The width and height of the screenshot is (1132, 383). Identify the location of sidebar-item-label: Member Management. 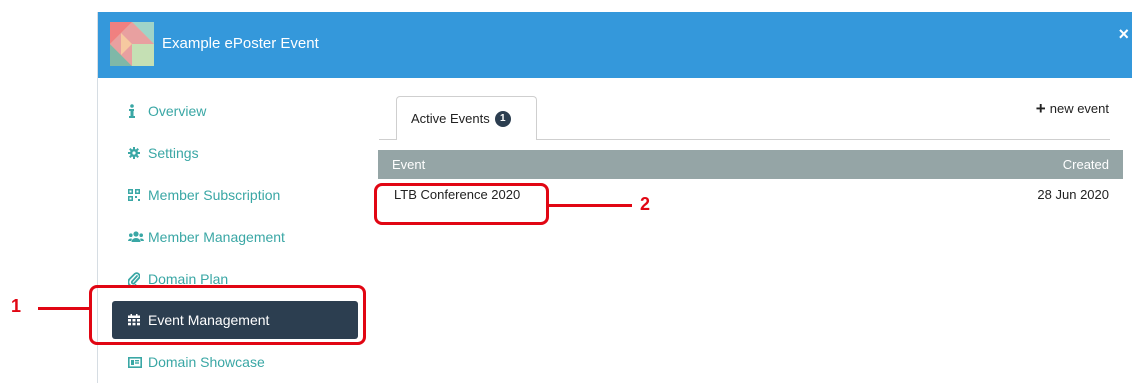
(216, 237).